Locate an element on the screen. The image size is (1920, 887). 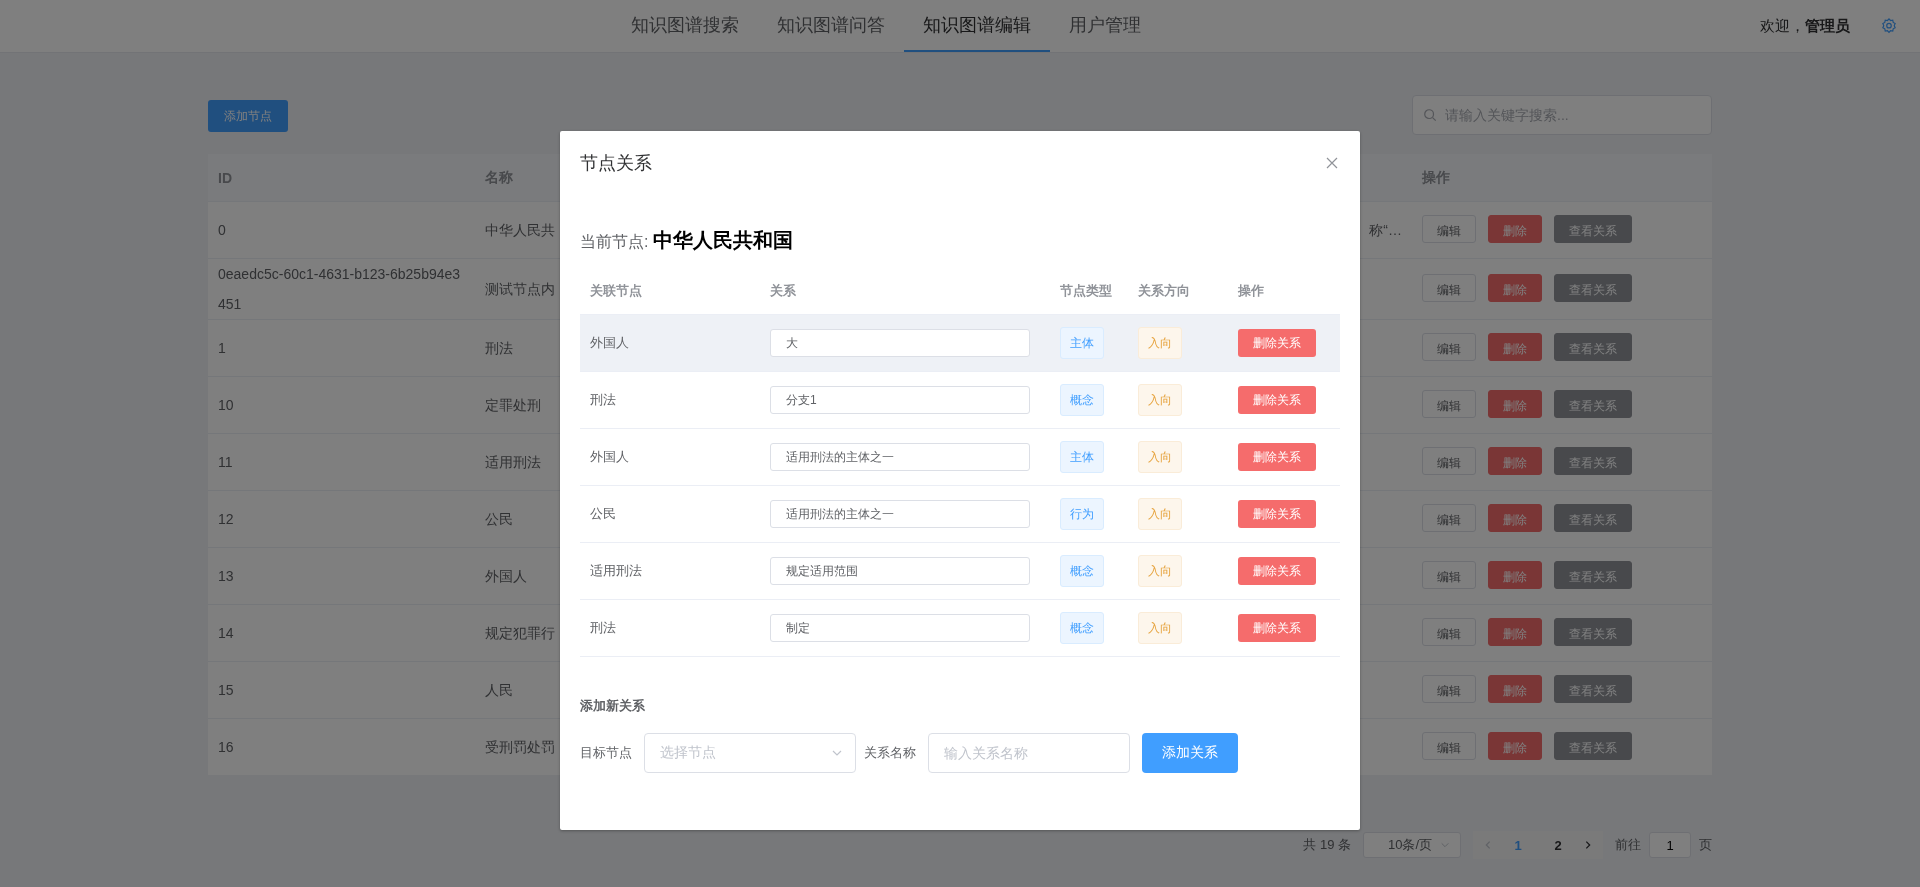
section-heading: 添加新关系 is located at coordinates (613, 706).